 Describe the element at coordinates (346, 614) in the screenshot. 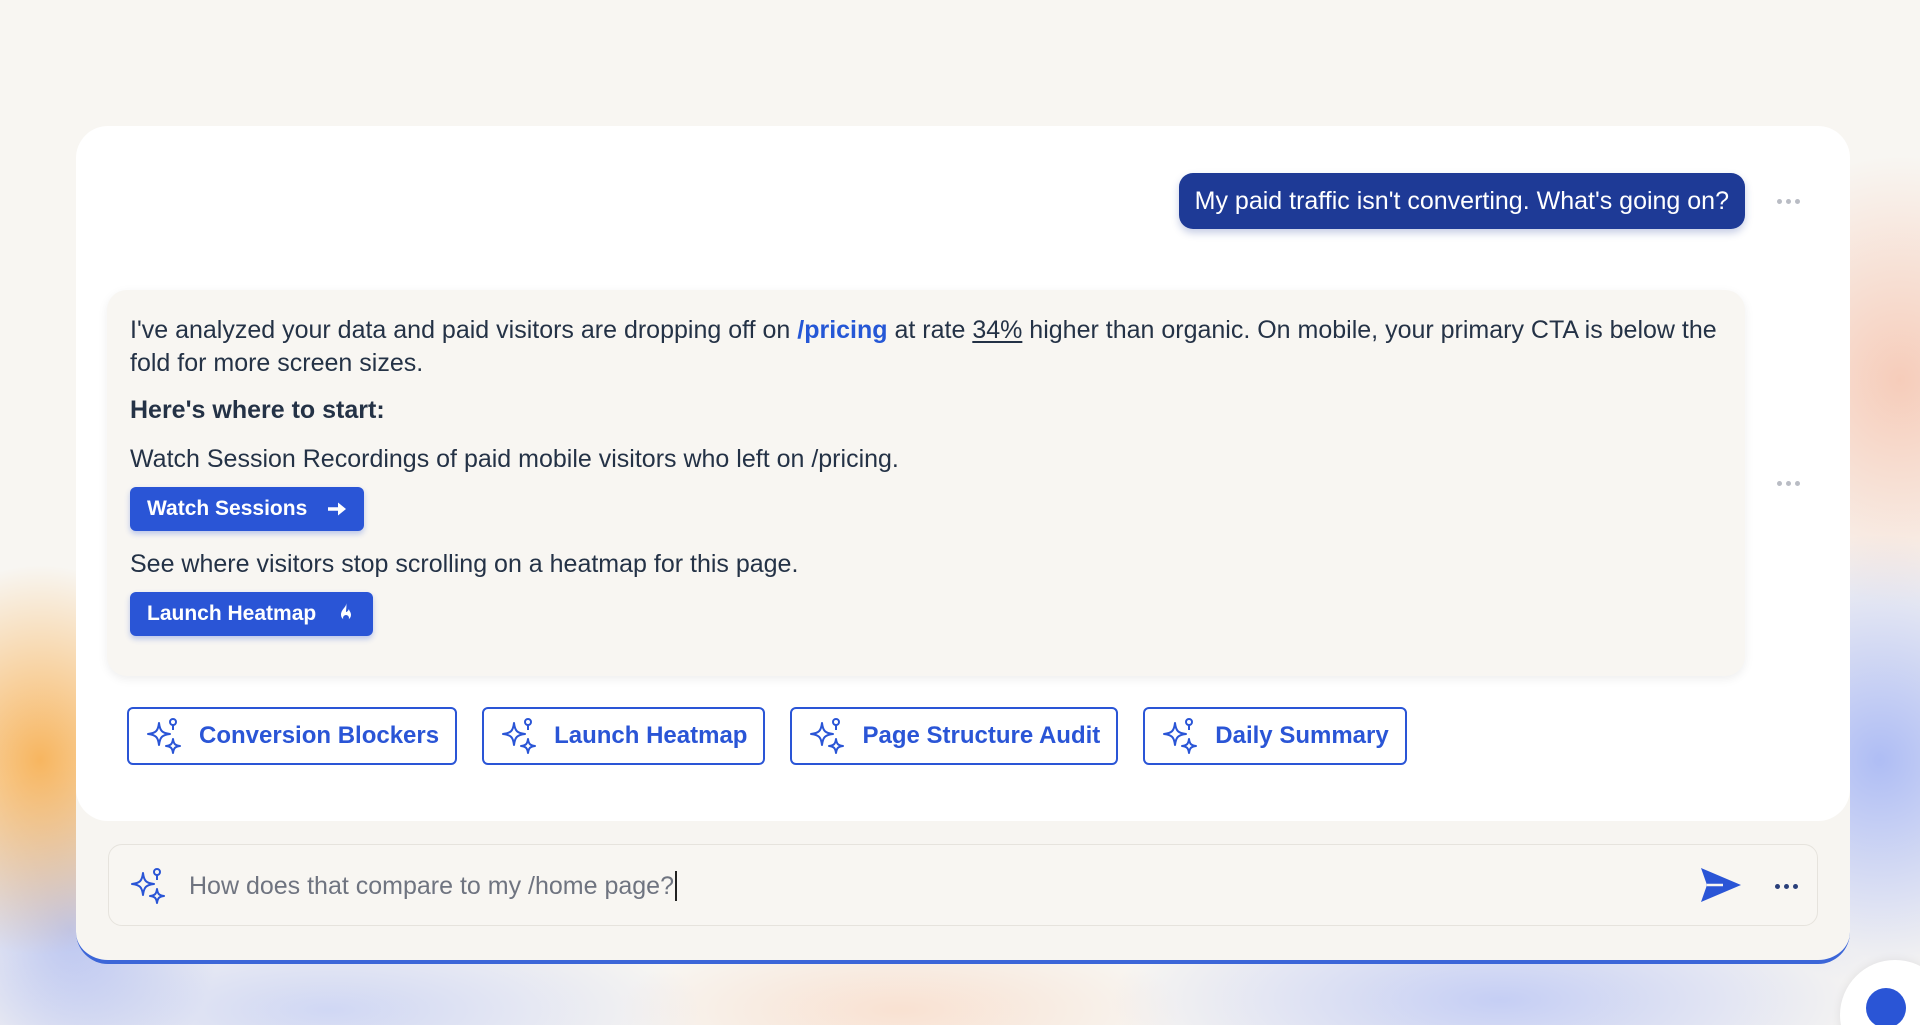

I see `flame-icon` at that location.